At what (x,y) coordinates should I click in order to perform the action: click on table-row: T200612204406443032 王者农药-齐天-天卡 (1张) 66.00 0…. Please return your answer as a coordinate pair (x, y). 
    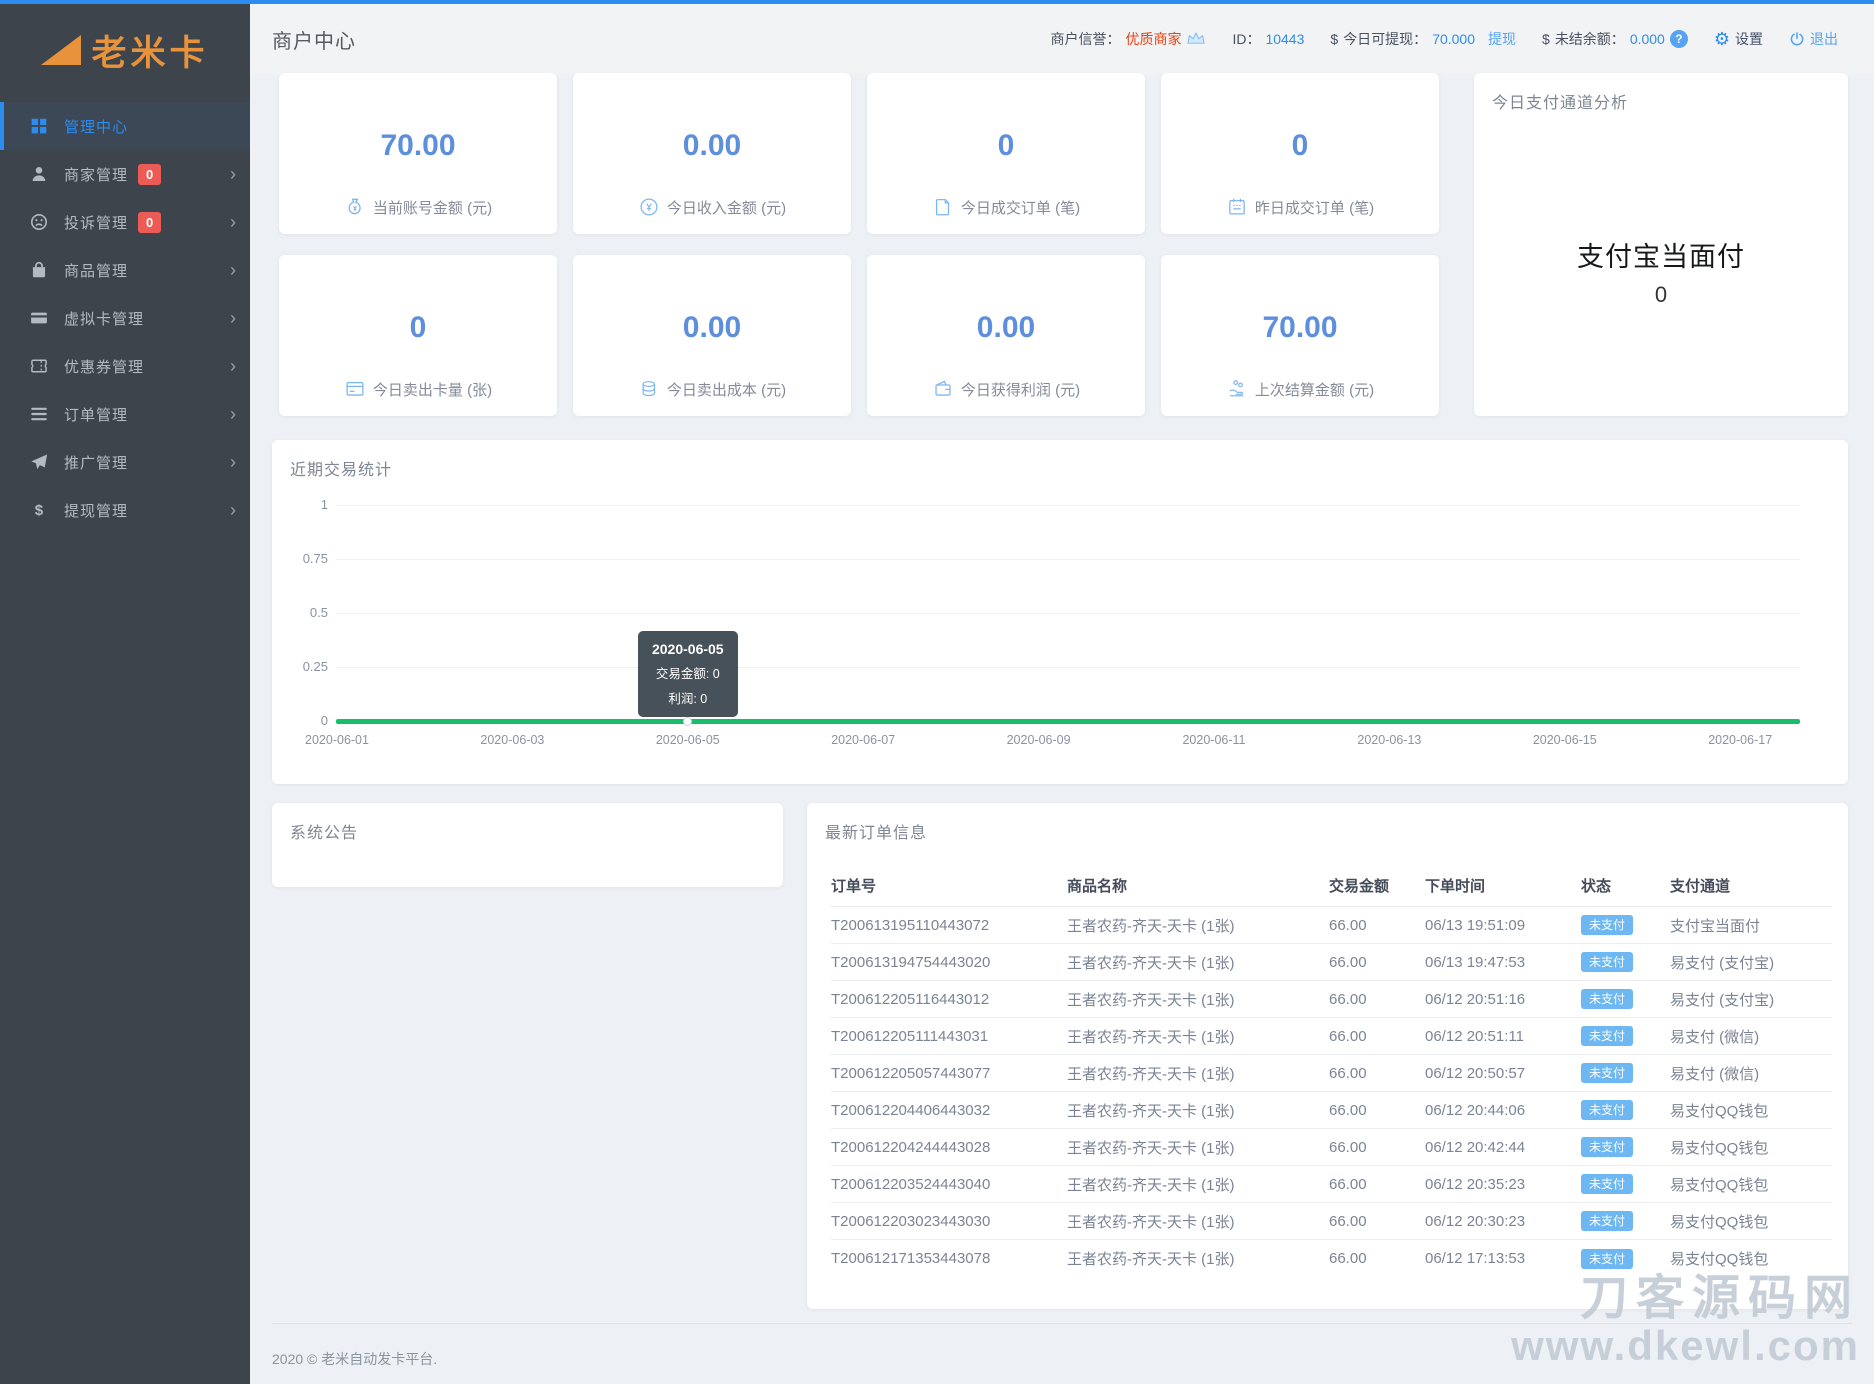
    Looking at the image, I should click on (1331, 1110).